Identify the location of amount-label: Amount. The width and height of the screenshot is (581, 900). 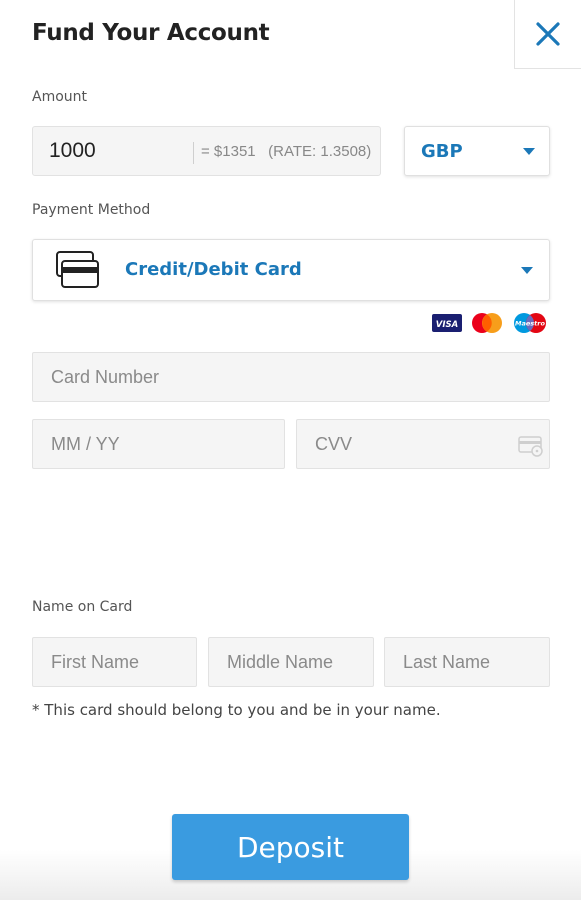
(60, 97).